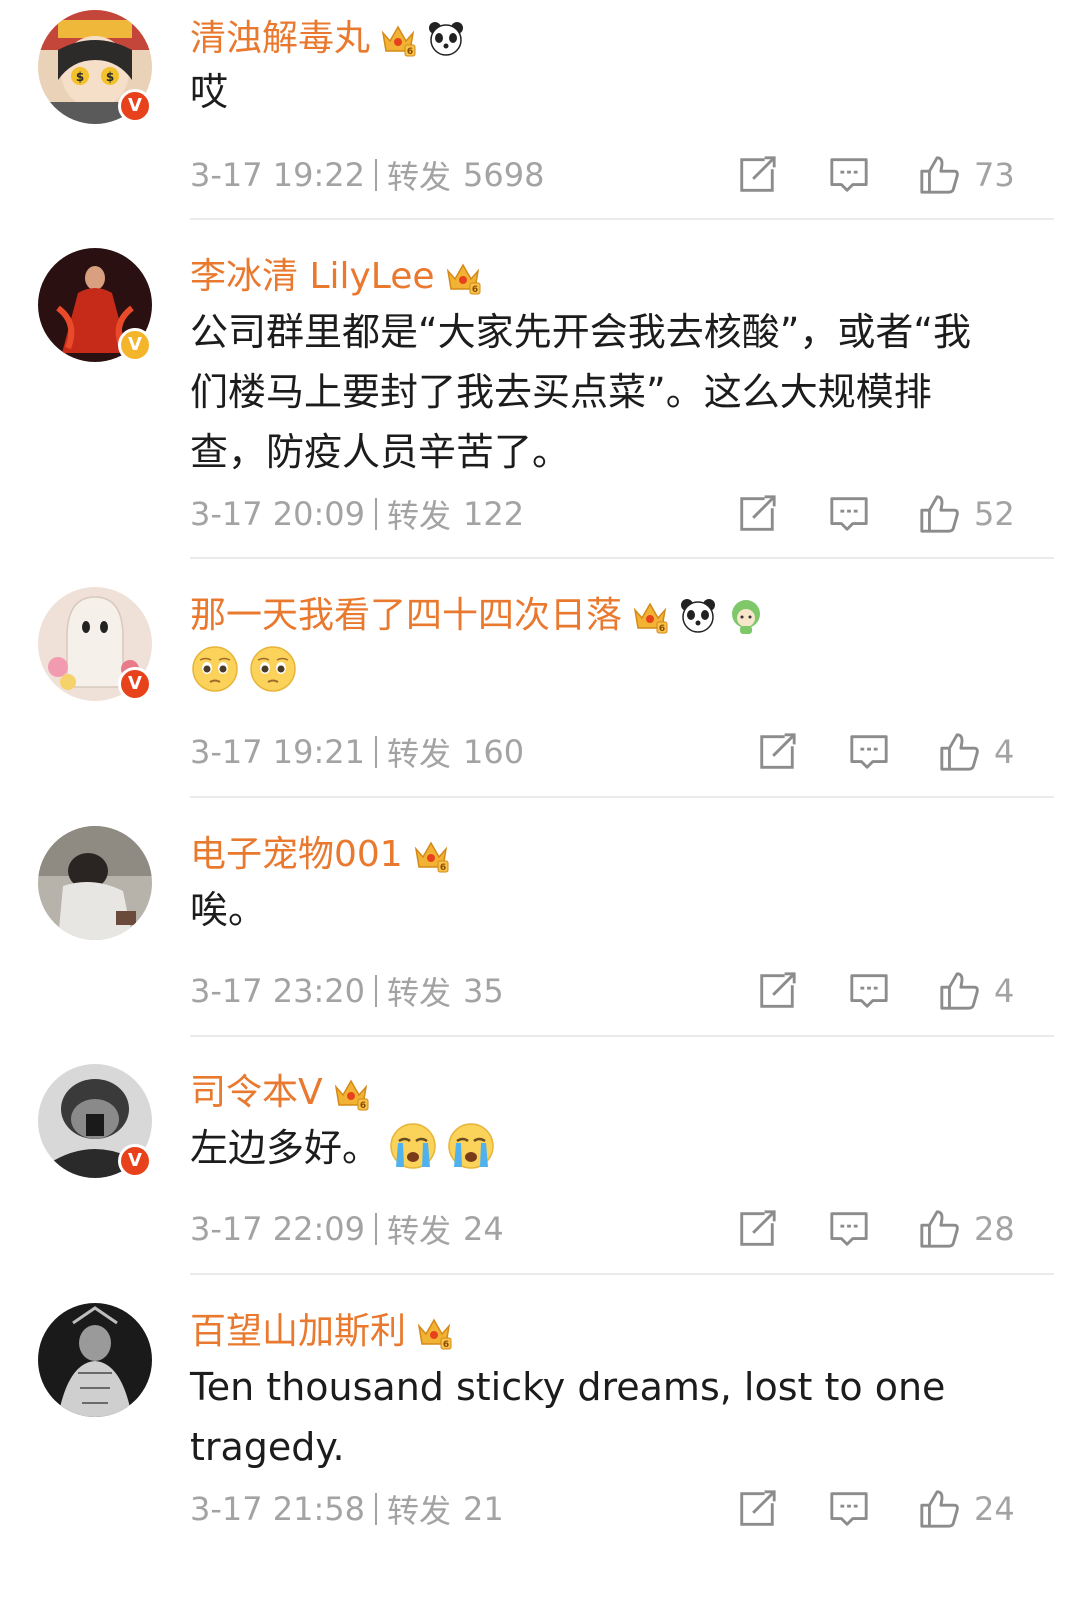  I want to click on like-count: 28, so click(994, 1229).